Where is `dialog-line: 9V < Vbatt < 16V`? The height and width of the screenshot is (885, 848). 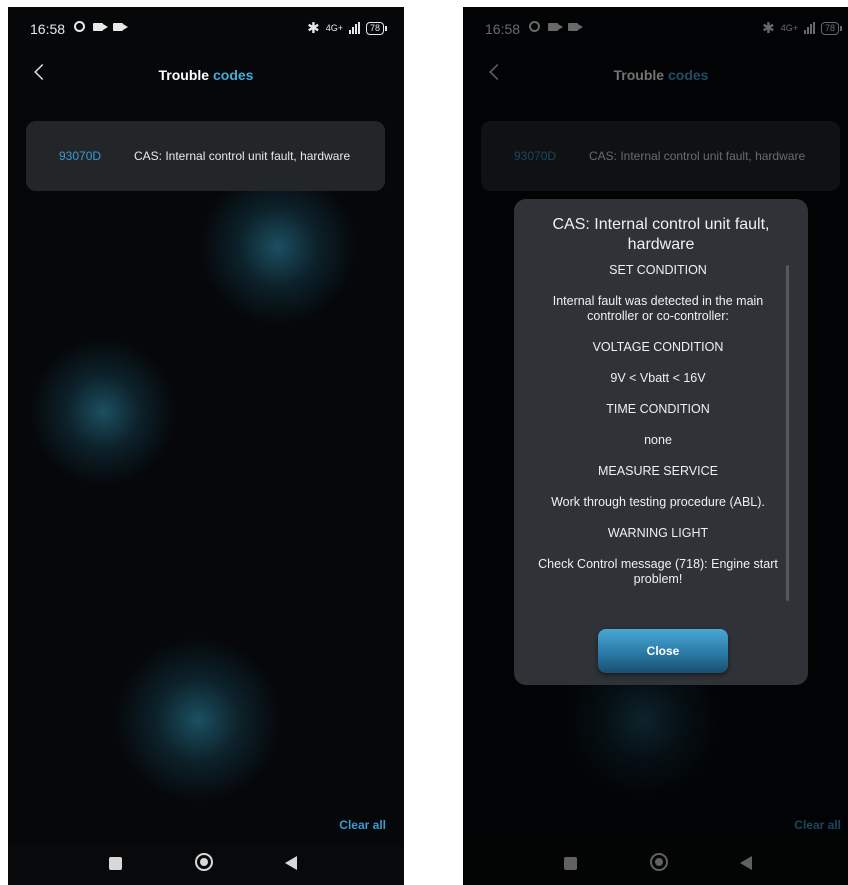 dialog-line: 9V < Vbatt < 16V is located at coordinates (658, 378).